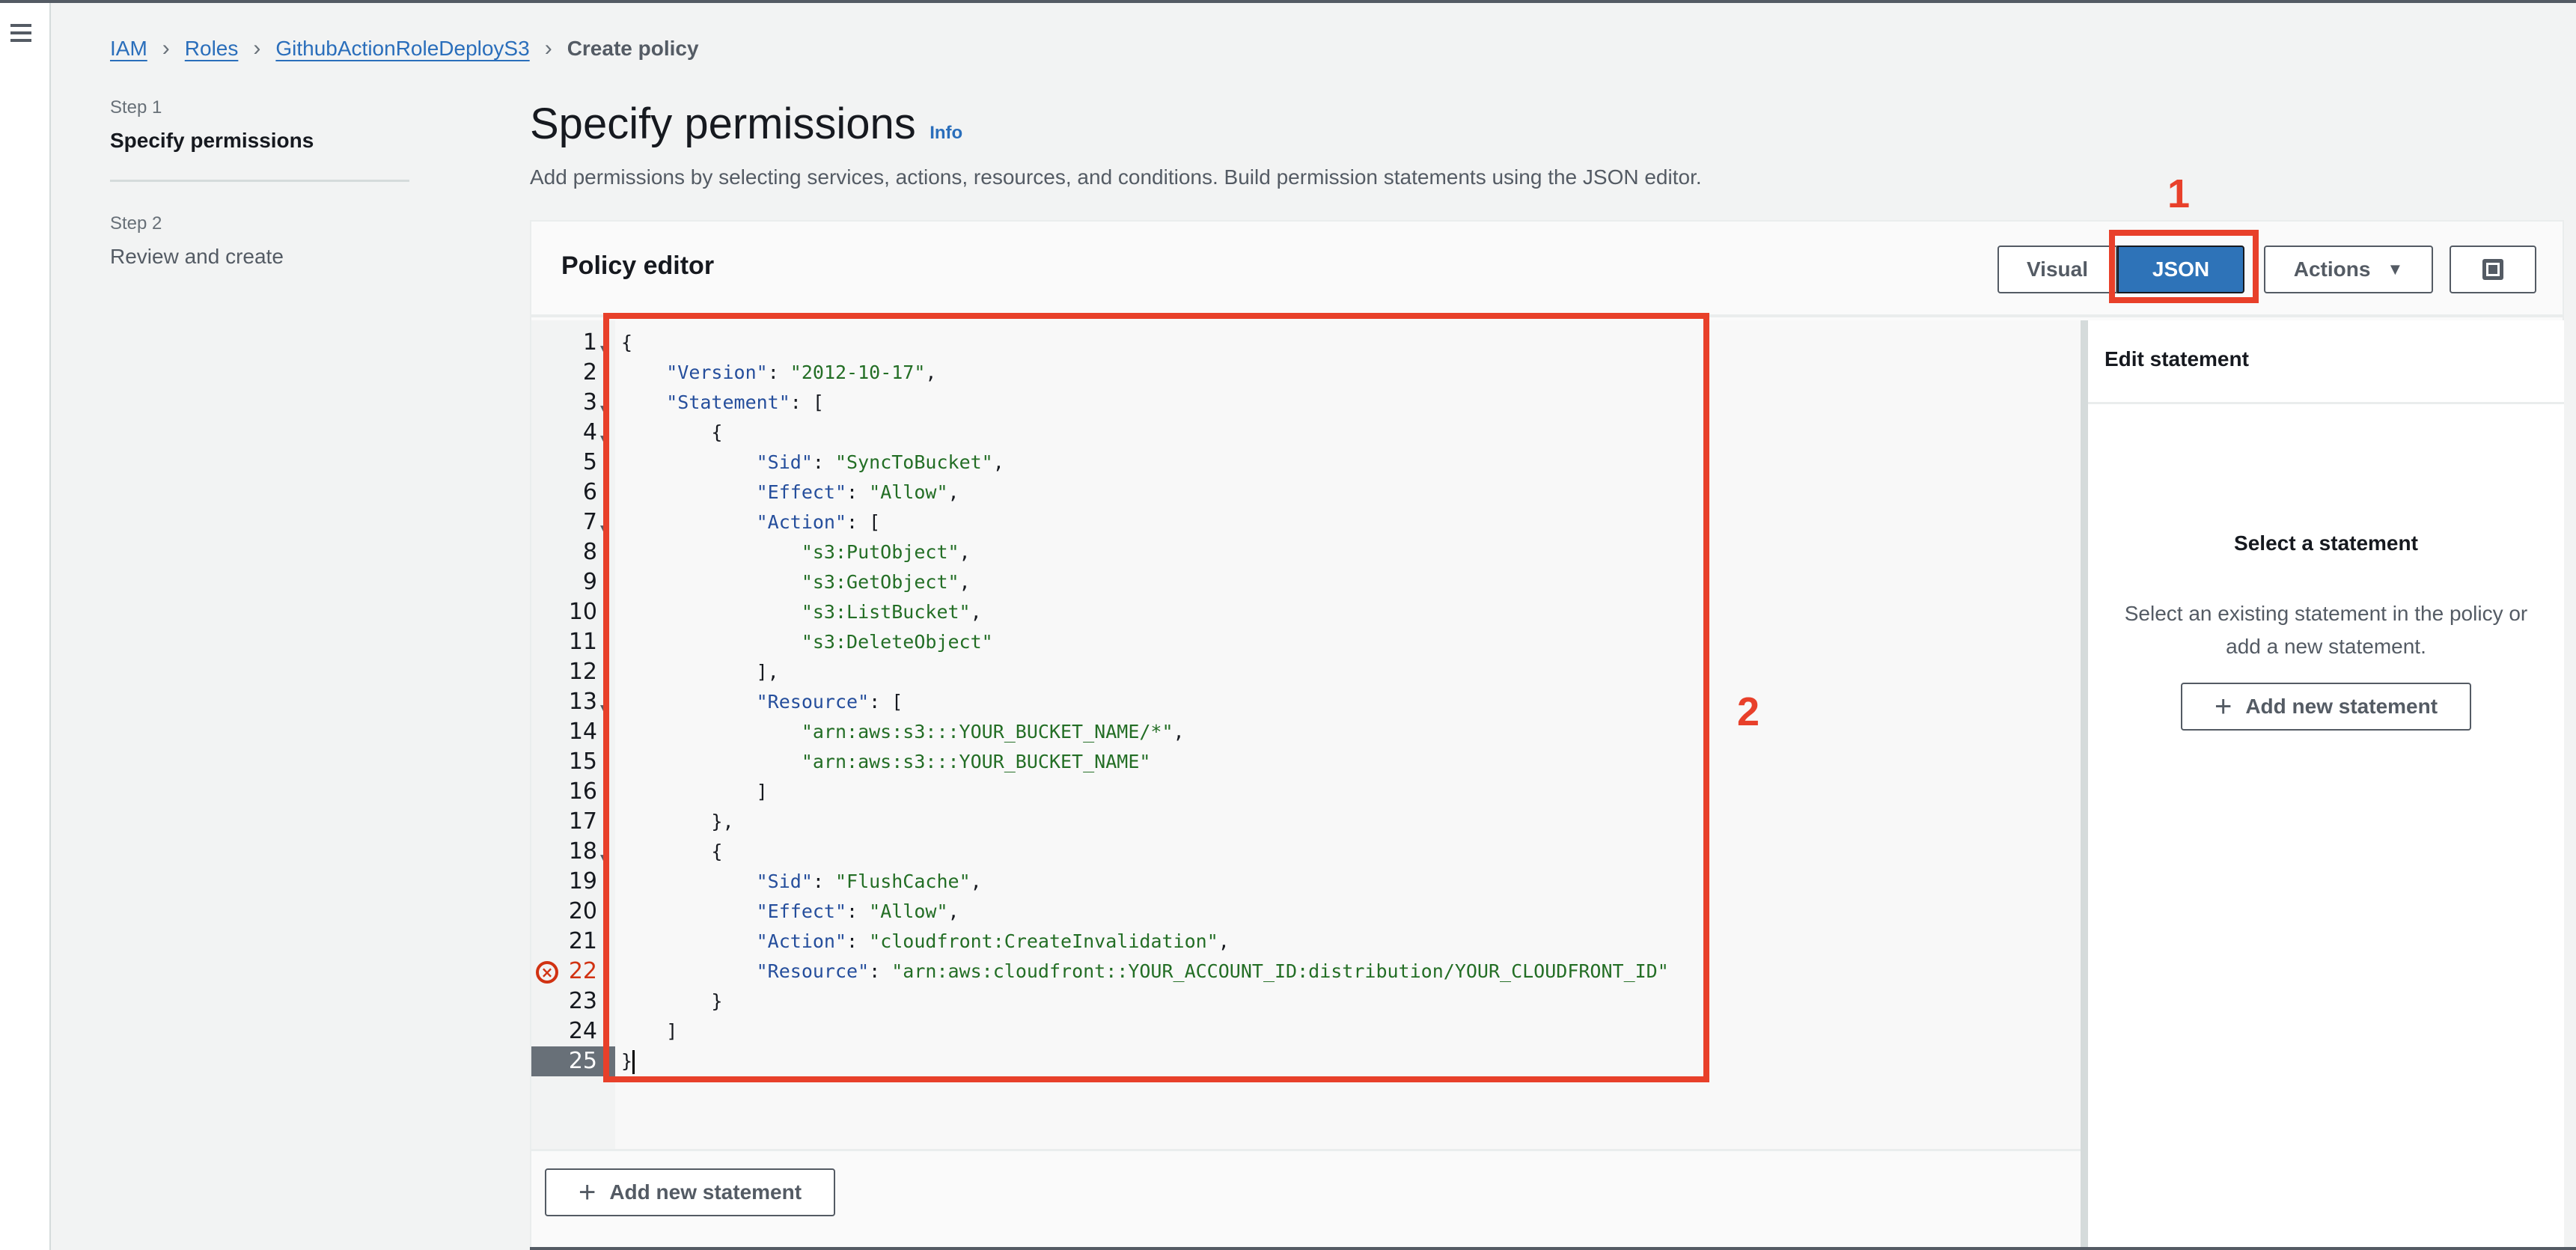 This screenshot has height=1250, width=2576. What do you see at coordinates (402, 49) in the screenshot?
I see `breadcrumb-role: GithubActionRoleDeployS3` at bounding box center [402, 49].